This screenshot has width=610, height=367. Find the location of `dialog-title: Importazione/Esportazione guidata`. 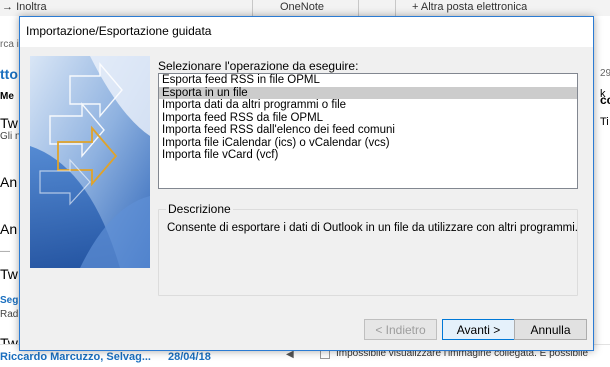

dialog-title: Importazione/Esportazione guidata is located at coordinates (119, 31).